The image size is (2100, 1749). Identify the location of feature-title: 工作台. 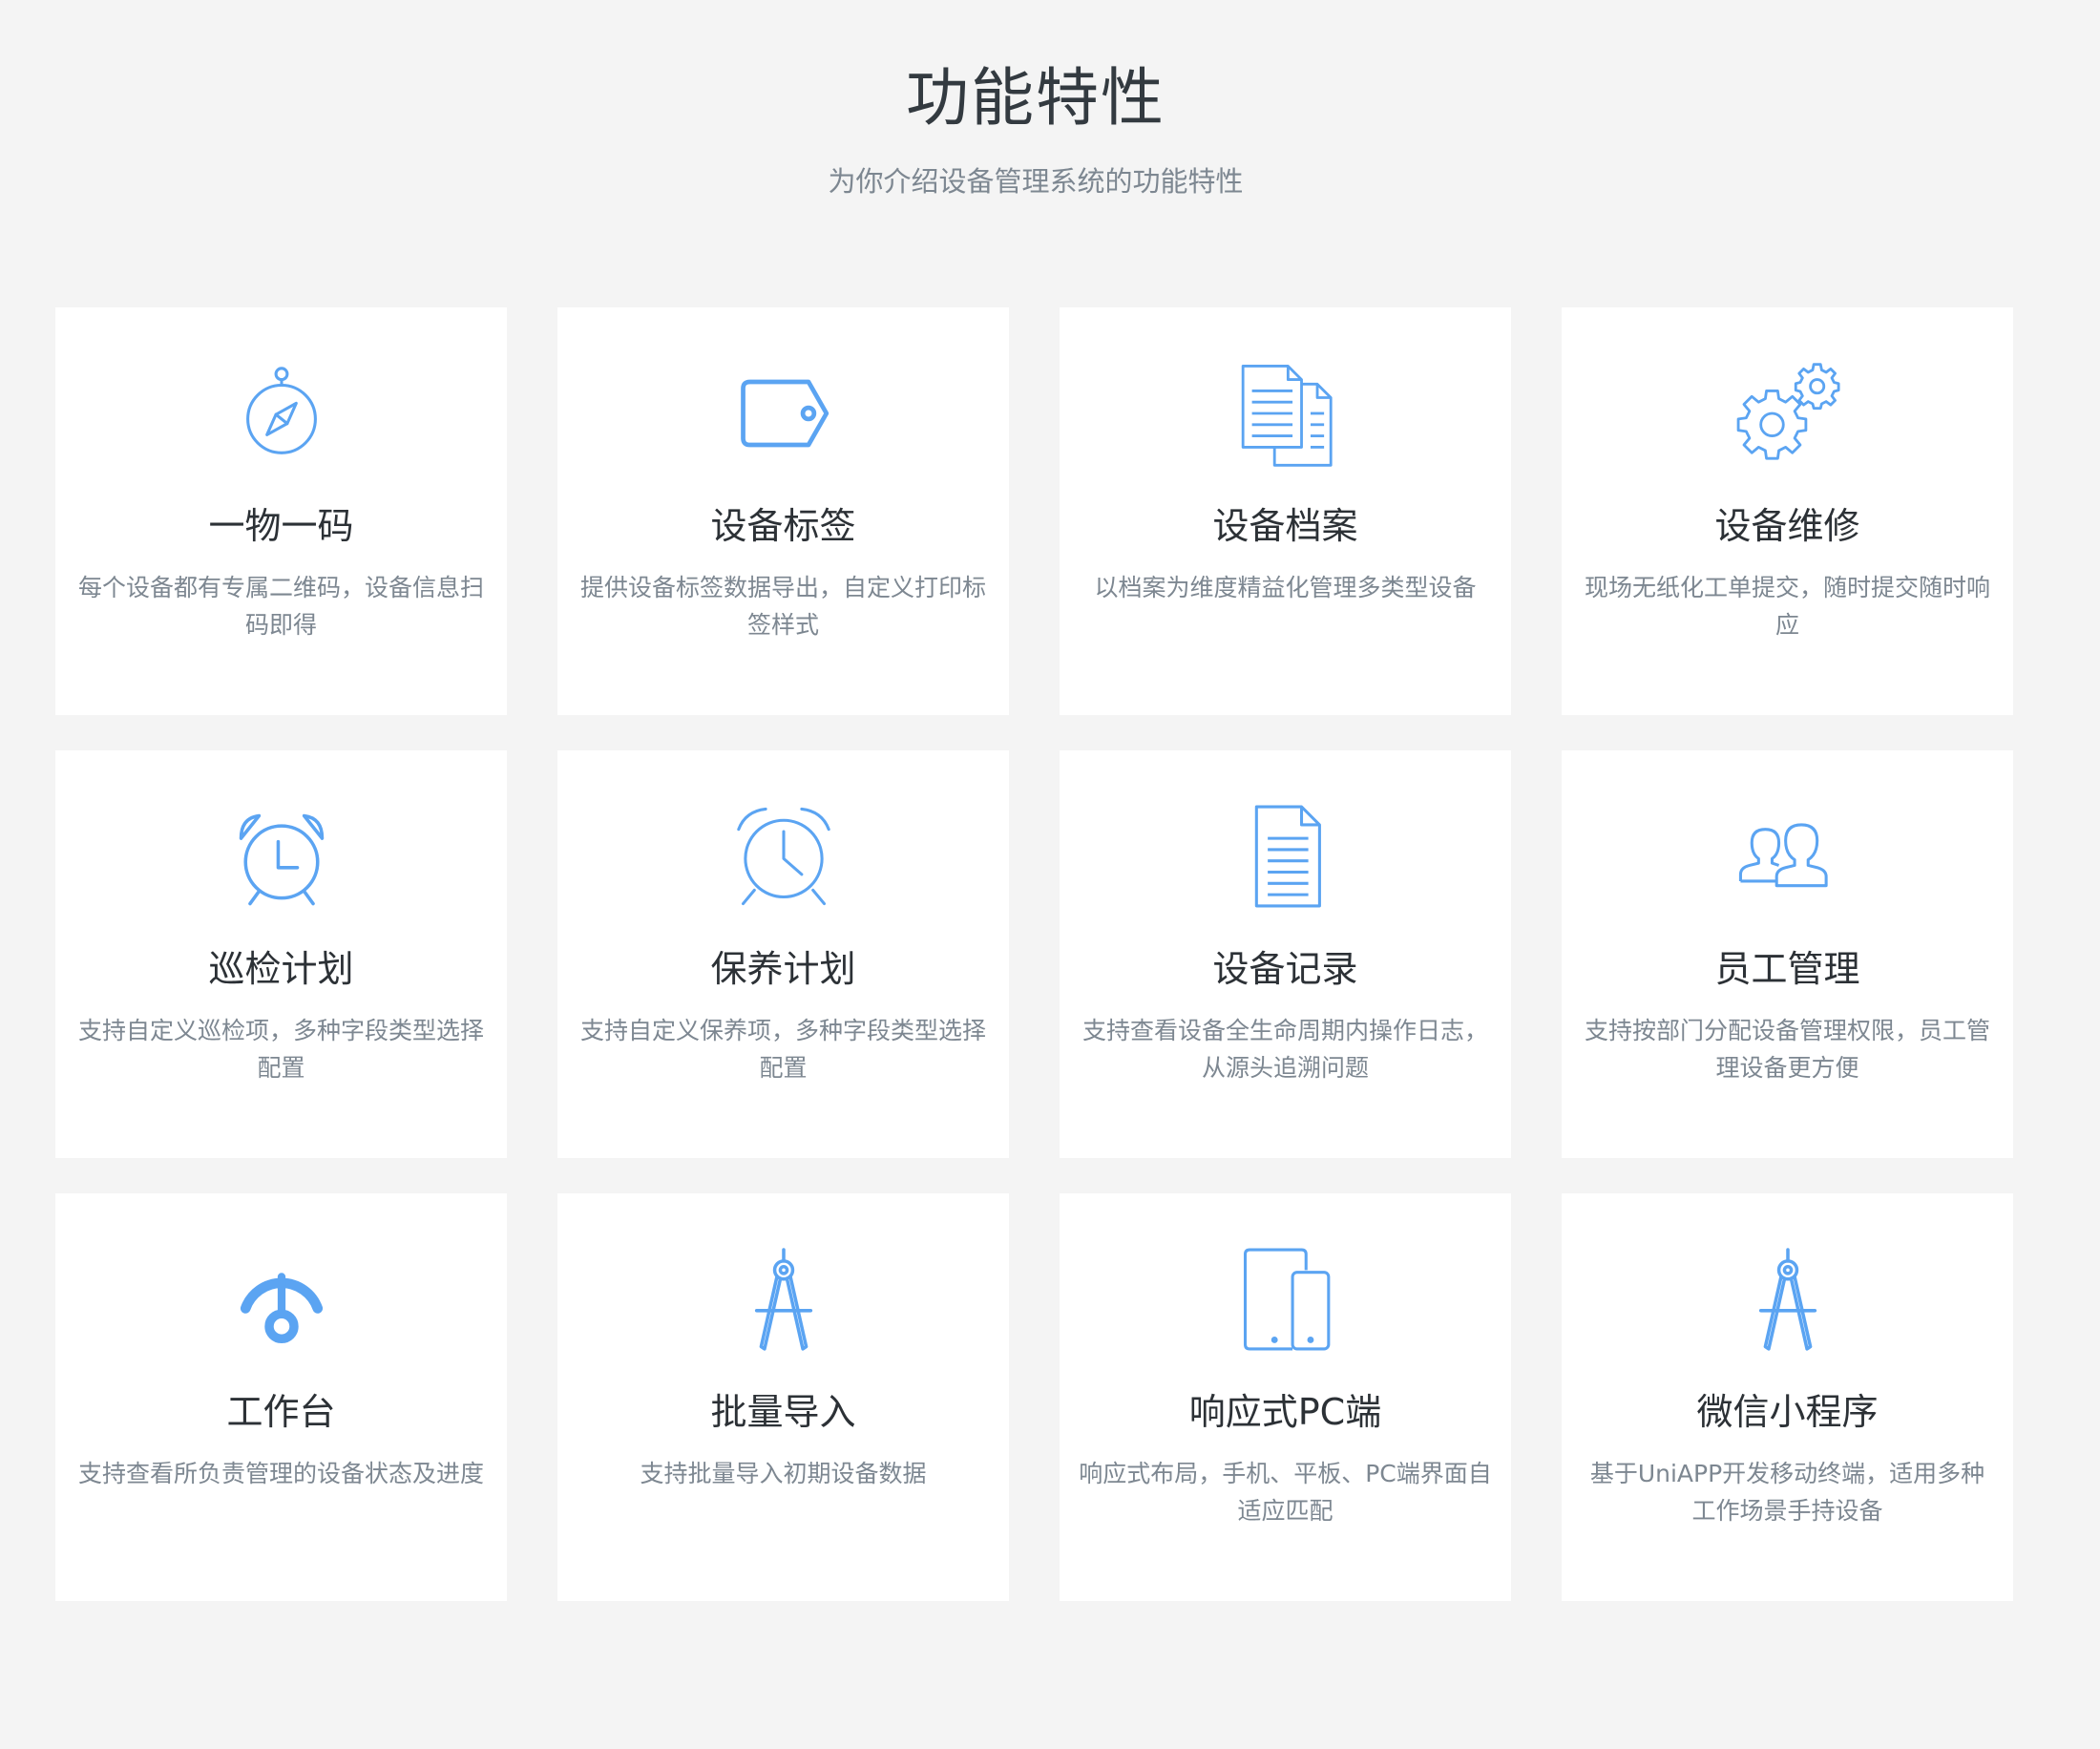
(281, 1412).